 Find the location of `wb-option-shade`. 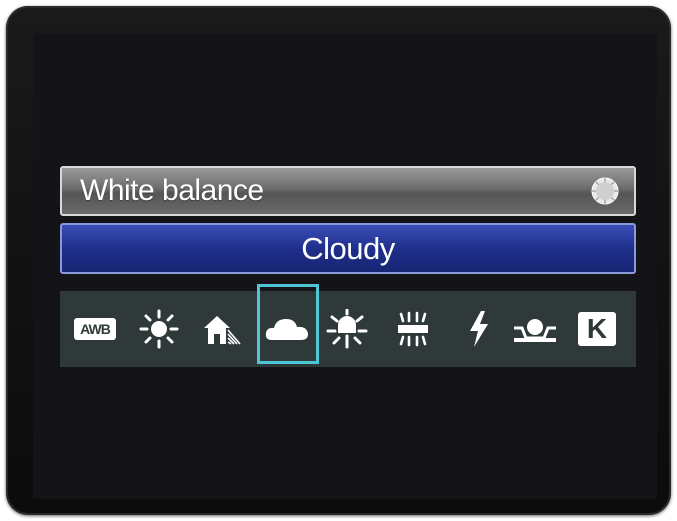

wb-option-shade is located at coordinates (221, 329).